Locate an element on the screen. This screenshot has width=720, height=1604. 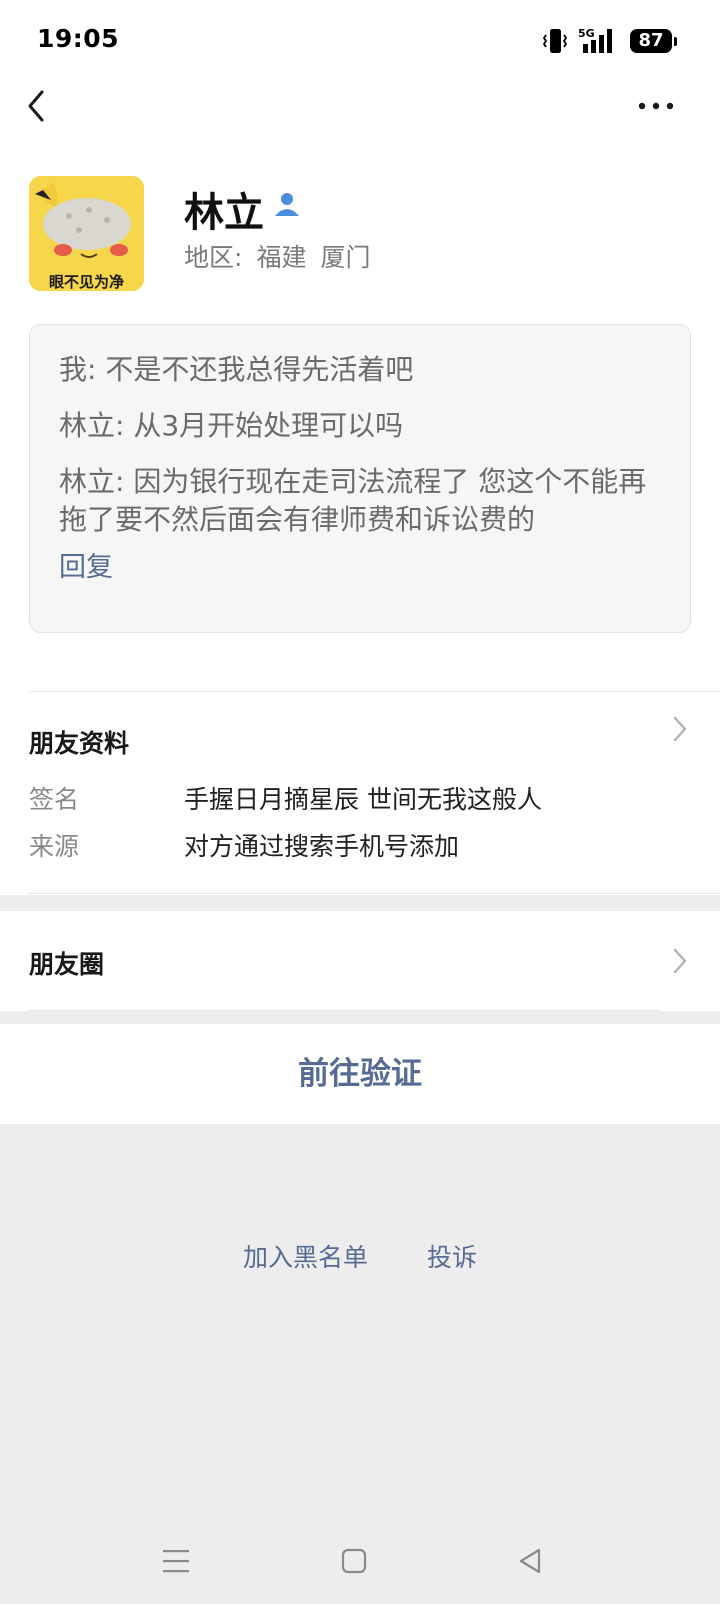
status-bar: 19:05 5G 87 is located at coordinates (360, 41).